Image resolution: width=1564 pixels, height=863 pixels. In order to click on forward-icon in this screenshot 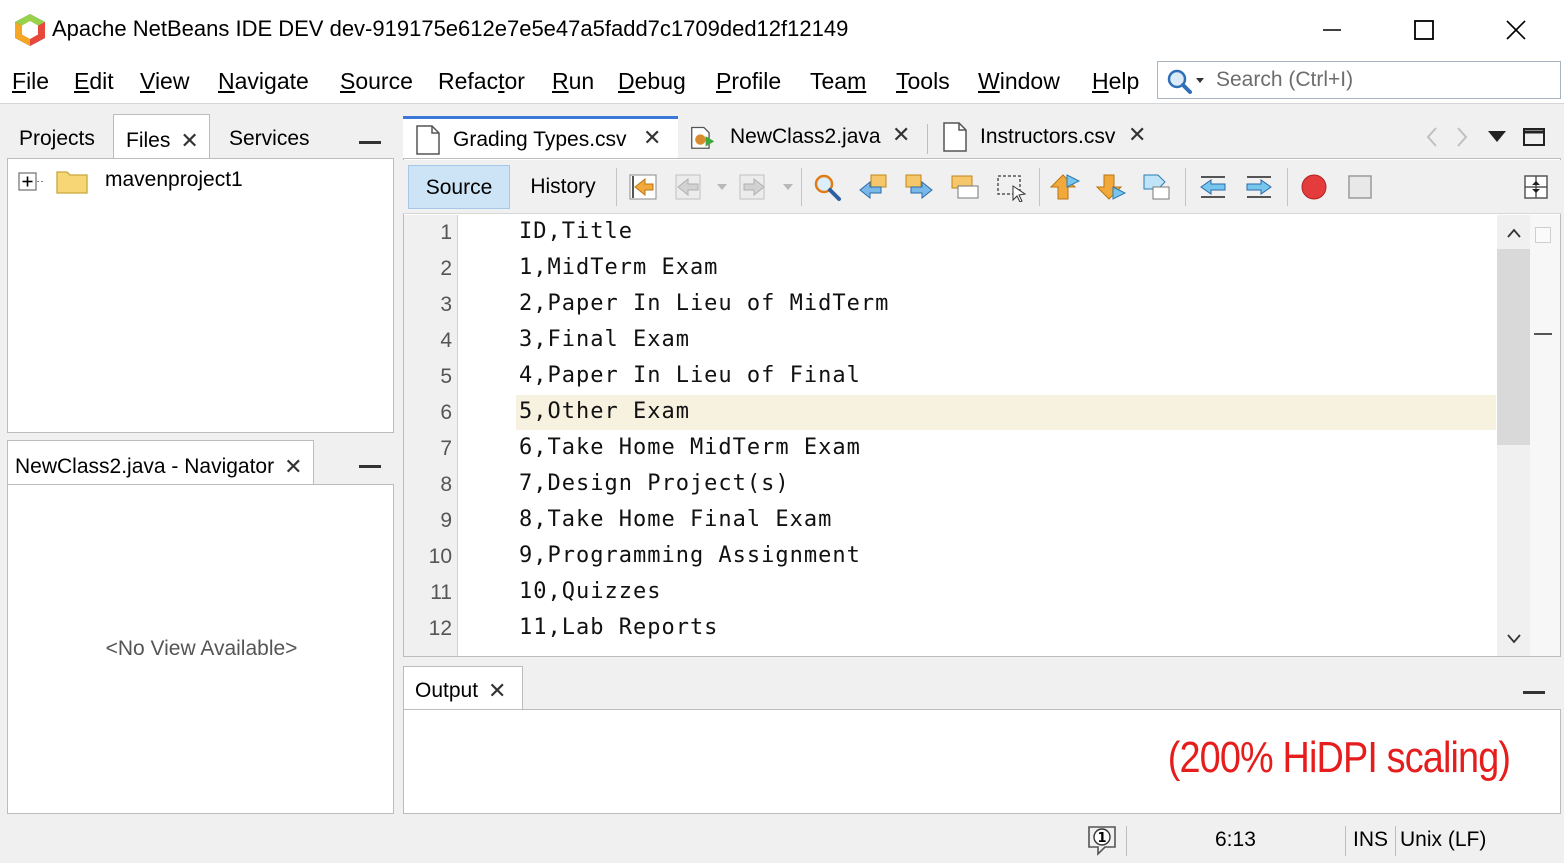, I will do `click(753, 187)`.